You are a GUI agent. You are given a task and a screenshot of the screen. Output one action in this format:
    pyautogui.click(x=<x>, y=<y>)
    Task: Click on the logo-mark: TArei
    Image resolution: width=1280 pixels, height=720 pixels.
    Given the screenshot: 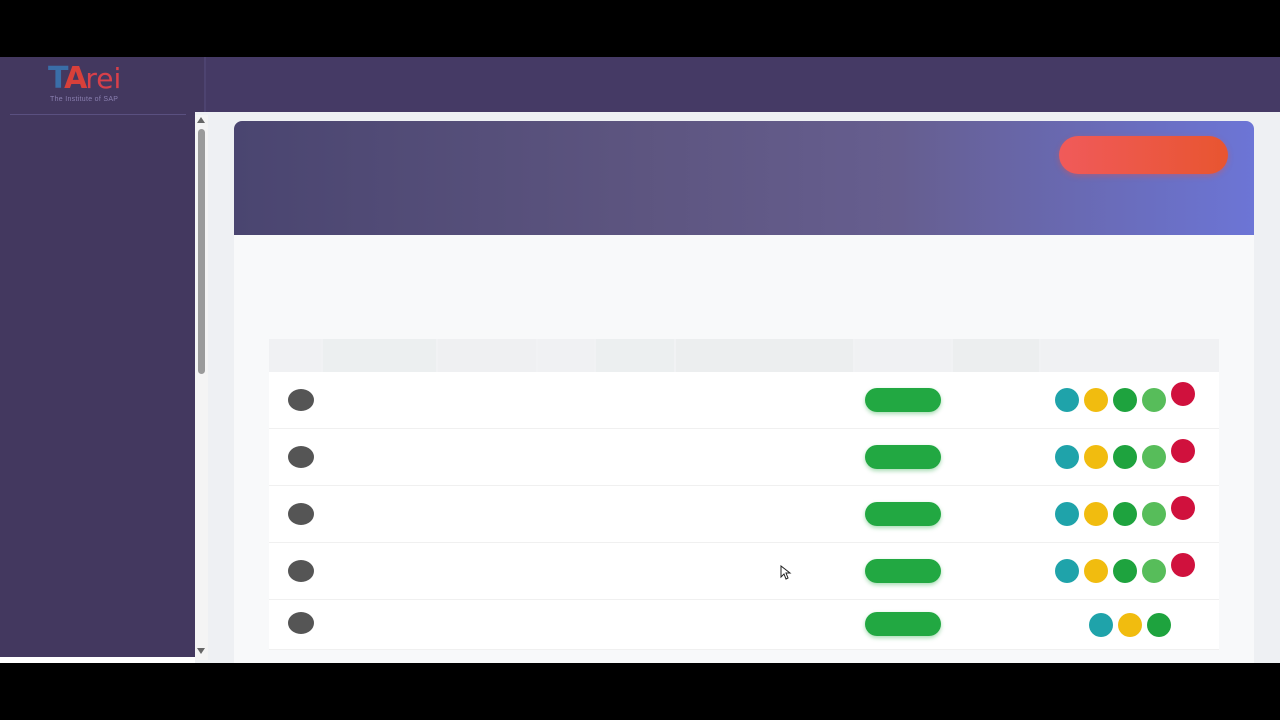 What is the action you would take?
    pyautogui.click(x=84, y=79)
    